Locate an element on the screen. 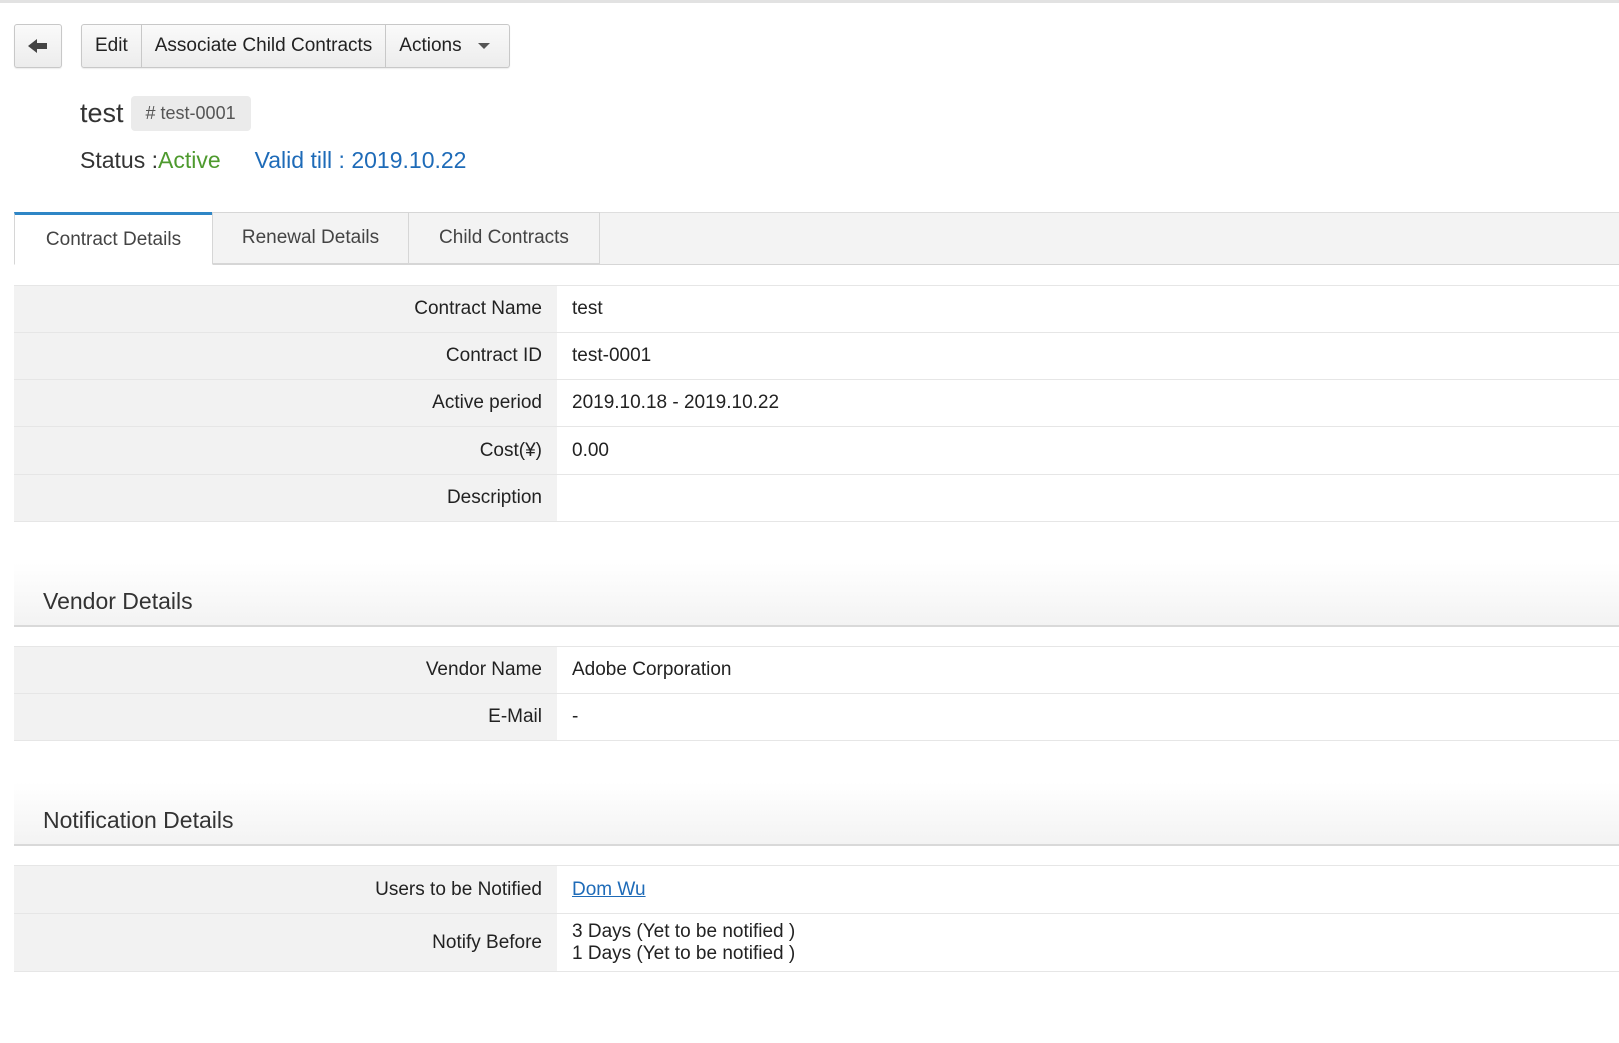 The height and width of the screenshot is (1043, 1619). user-link: Dom Wu is located at coordinates (609, 890).